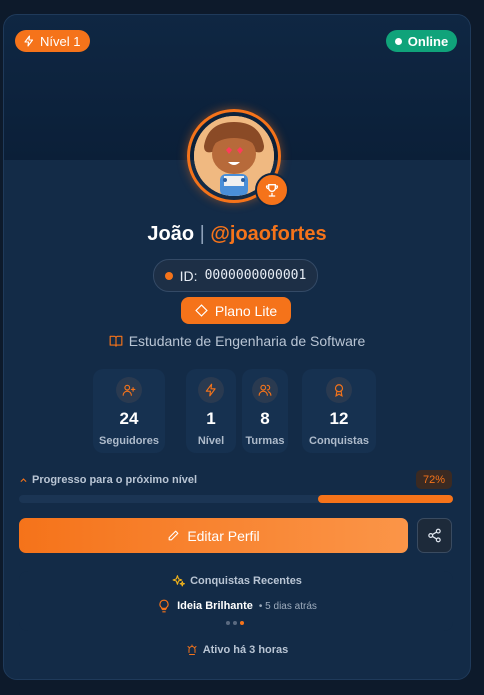 This screenshot has width=484, height=695. I want to click on edit-profile-button: Editar Perfil, so click(213, 535).